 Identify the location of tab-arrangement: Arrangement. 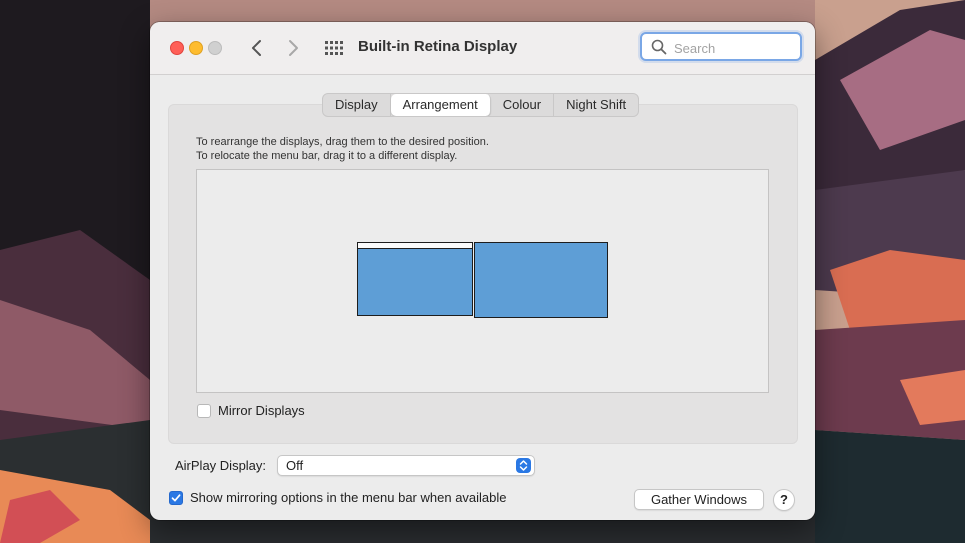
(440, 105).